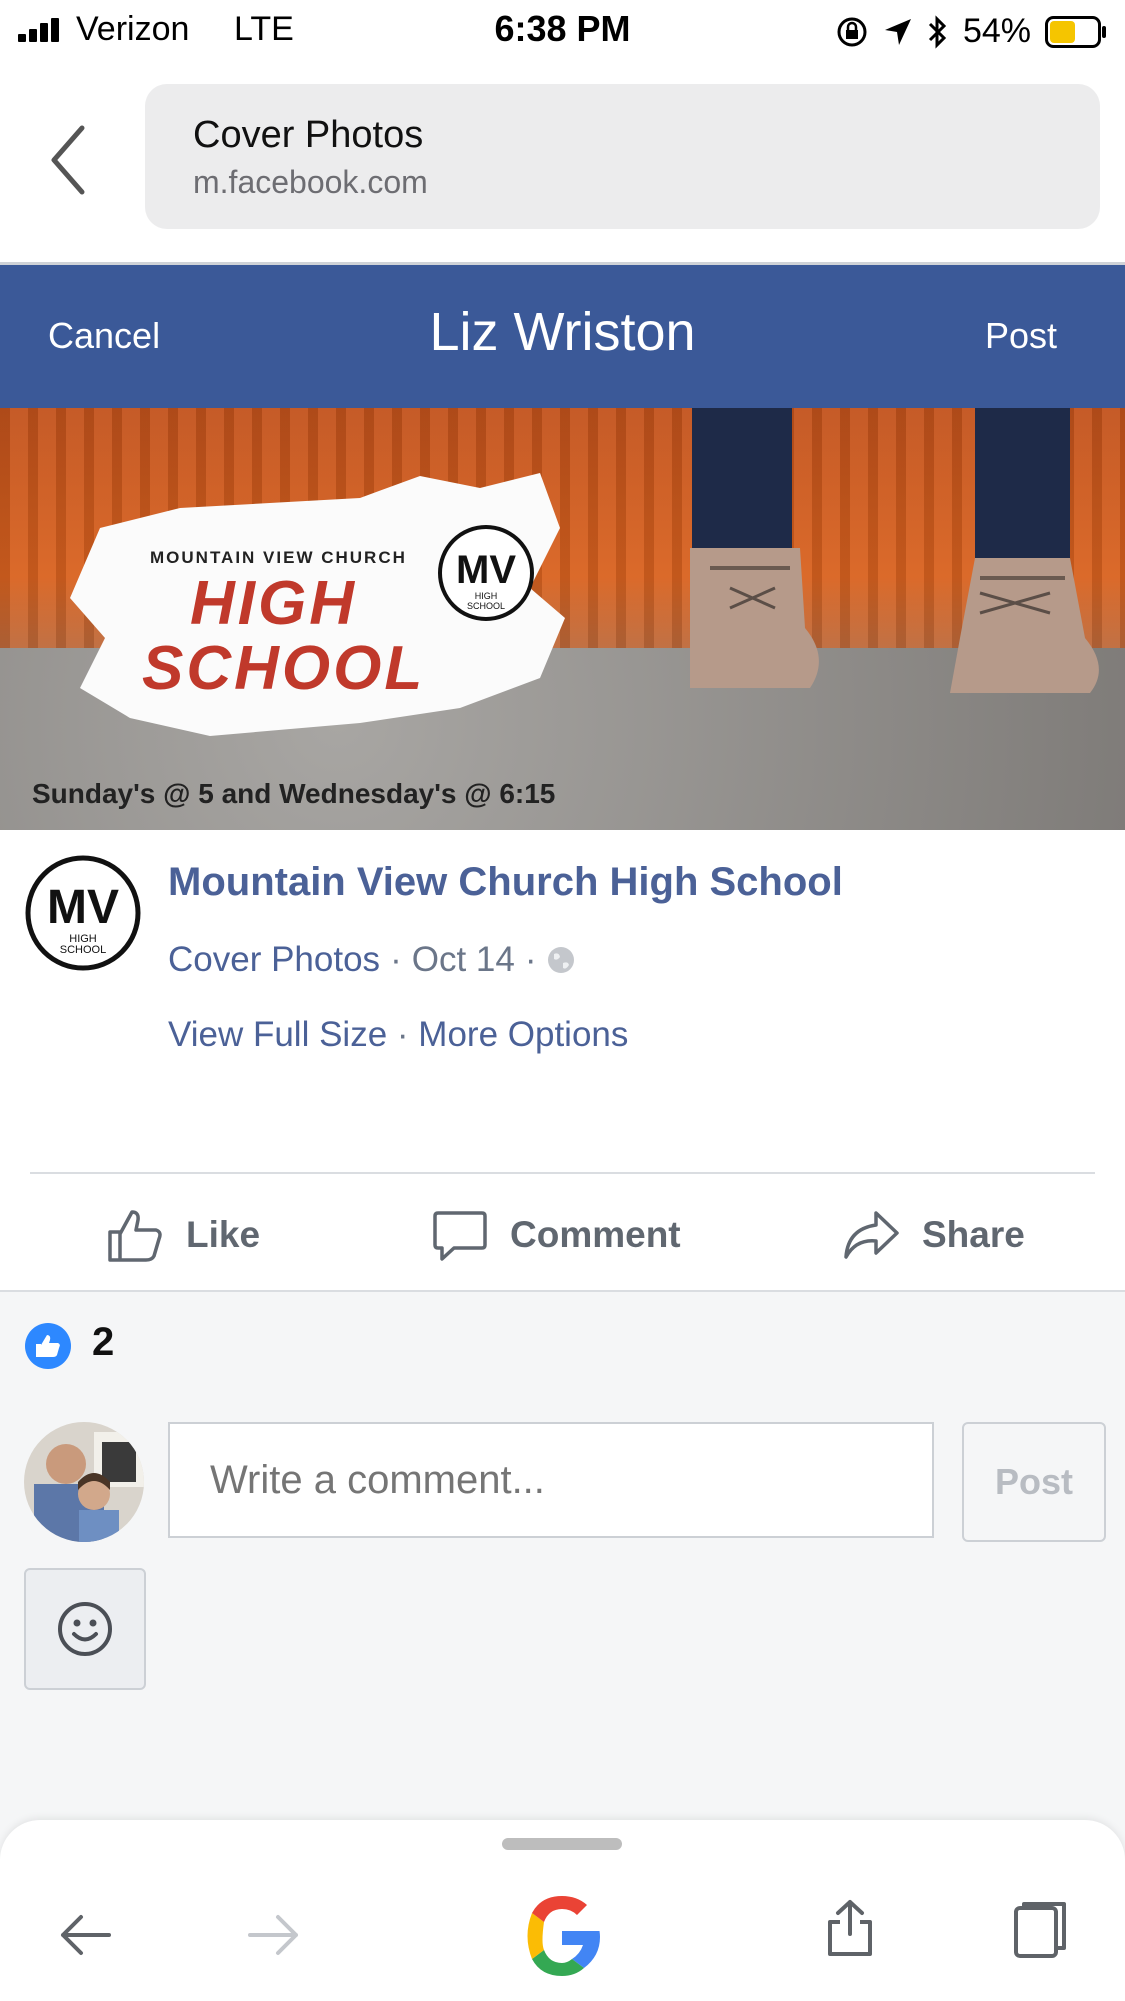  Describe the element at coordinates (871, 1235) in the screenshot. I see `share-arrow-icon` at that location.